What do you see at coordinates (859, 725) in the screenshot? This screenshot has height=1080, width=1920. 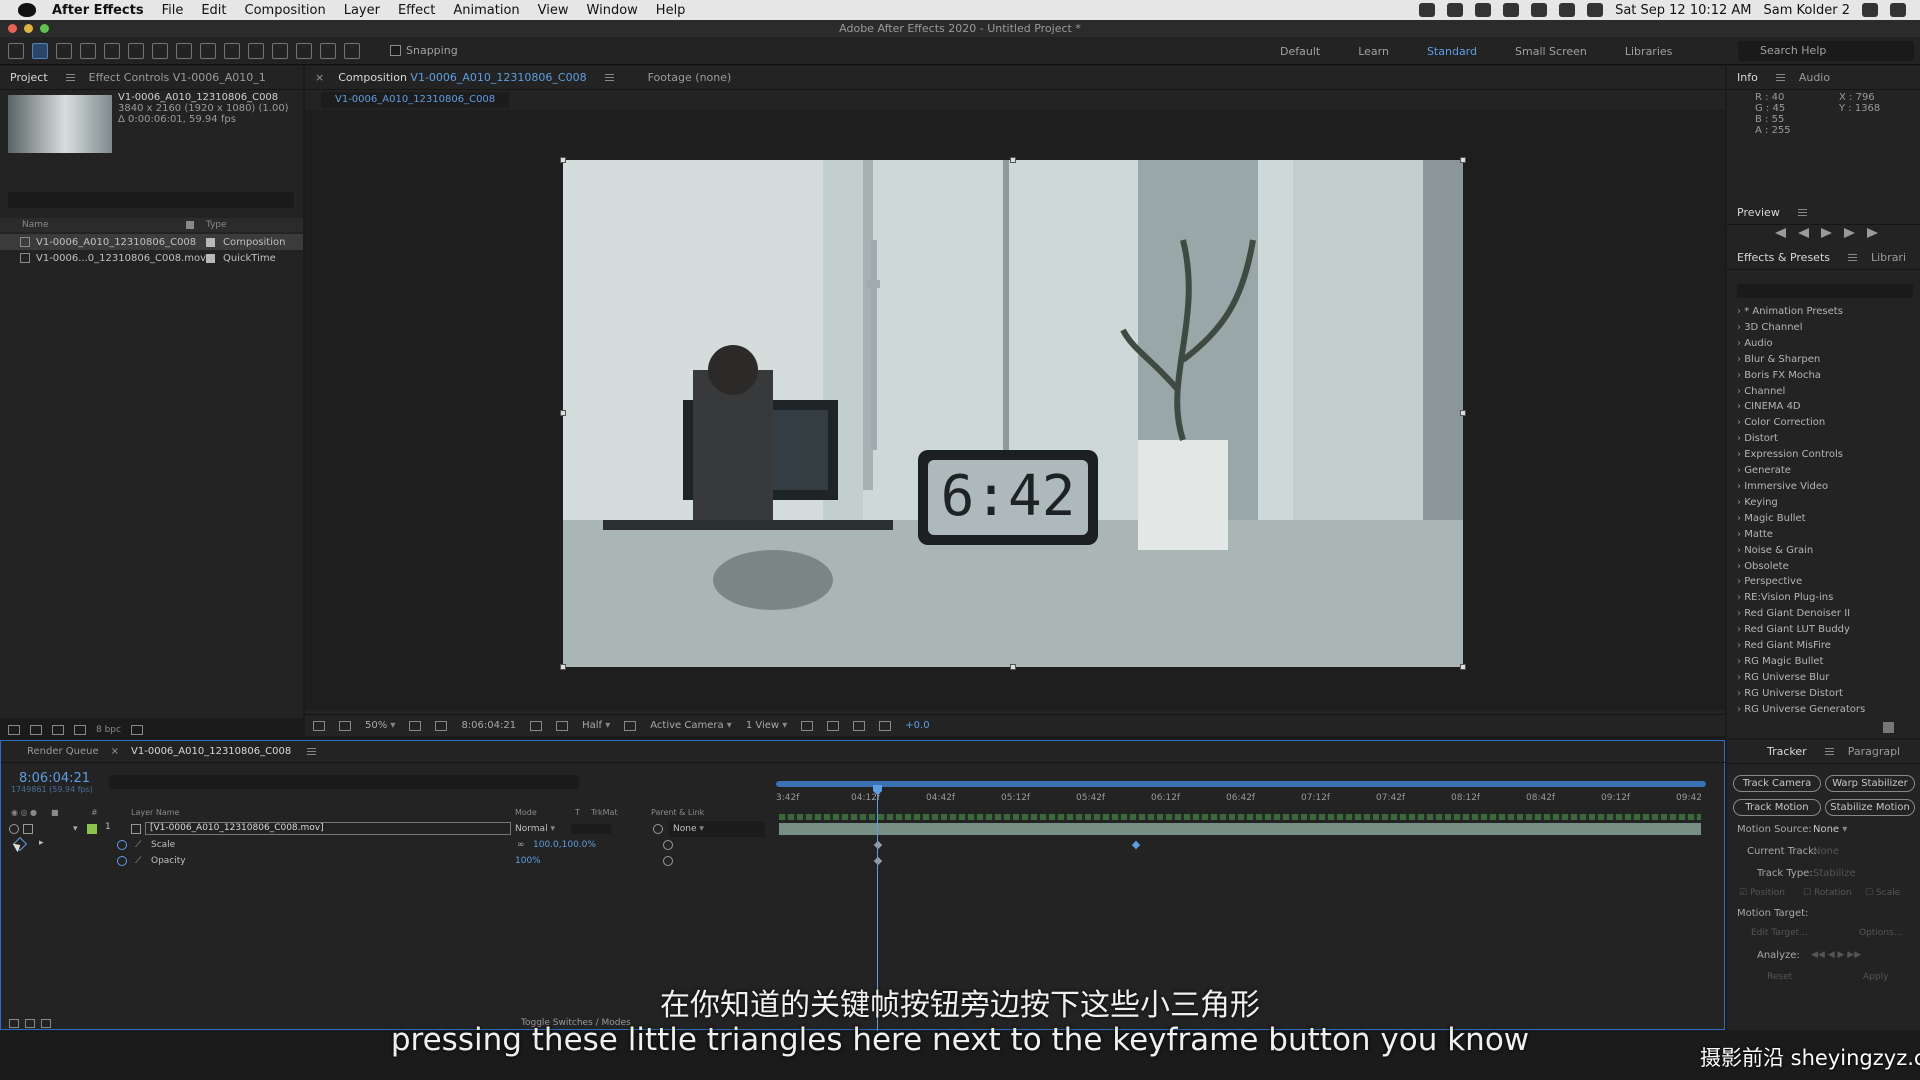 I see `flowchart-icon` at bounding box center [859, 725].